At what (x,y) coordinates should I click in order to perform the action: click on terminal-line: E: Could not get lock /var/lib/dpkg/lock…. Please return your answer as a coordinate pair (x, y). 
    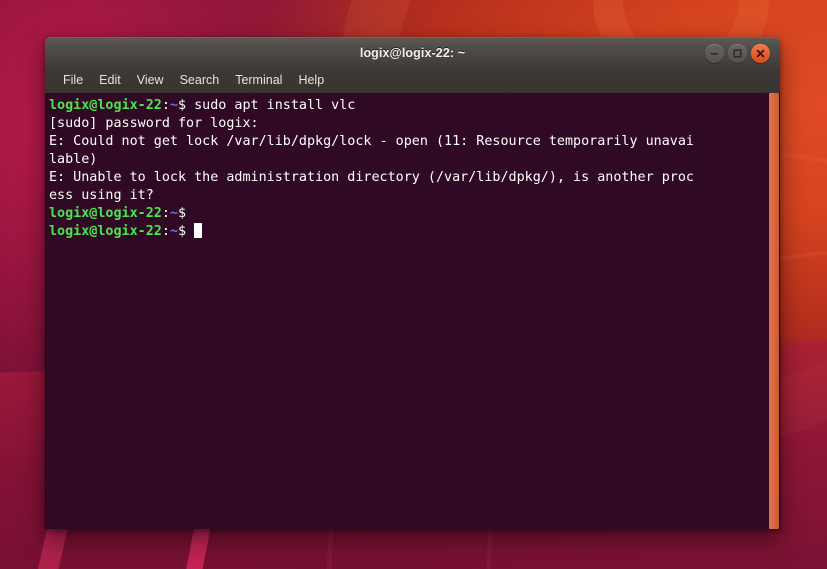
    Looking at the image, I should click on (408, 142).